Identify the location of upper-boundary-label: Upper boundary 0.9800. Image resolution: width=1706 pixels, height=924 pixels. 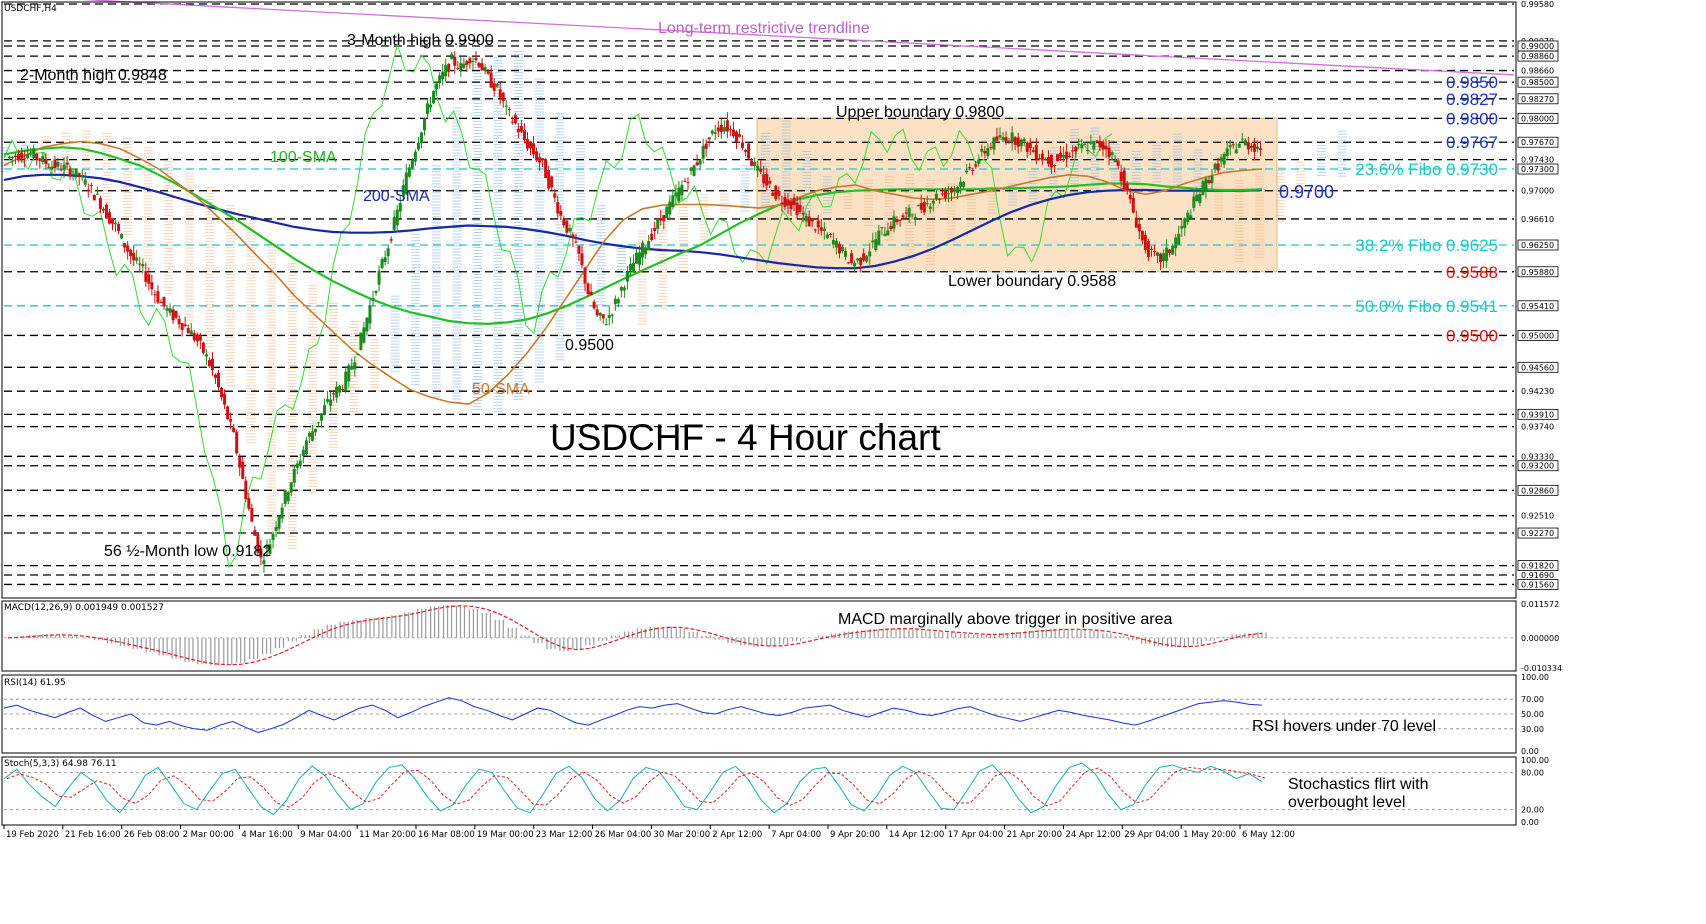
(920, 112).